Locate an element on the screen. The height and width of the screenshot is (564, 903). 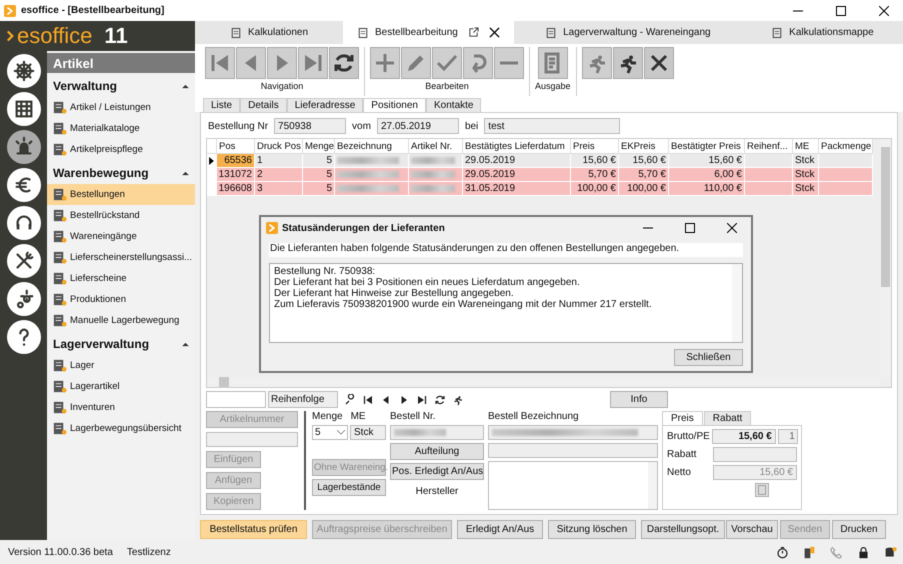
refresh-icon is located at coordinates (440, 400).